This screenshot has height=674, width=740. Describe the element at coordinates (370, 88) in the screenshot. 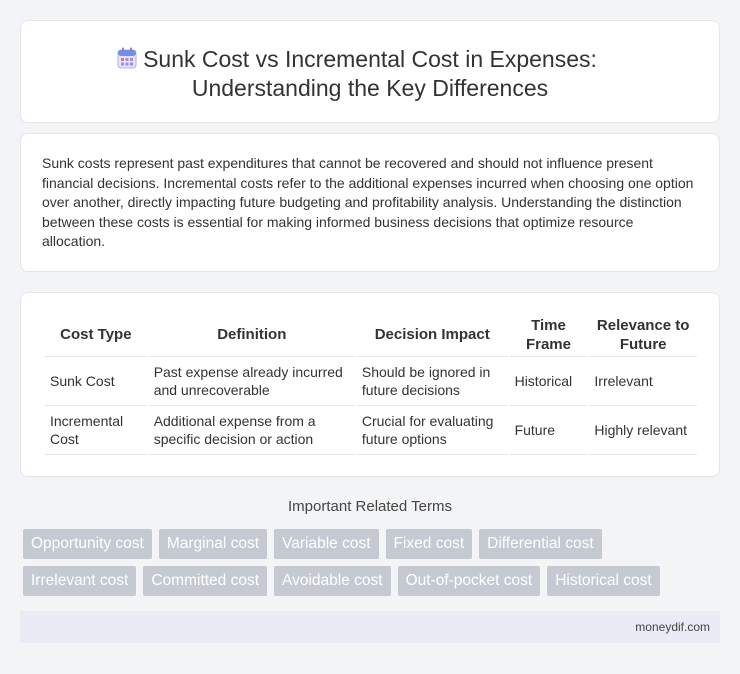

I see `page-title-line2: Understanding the Key Differences` at that location.